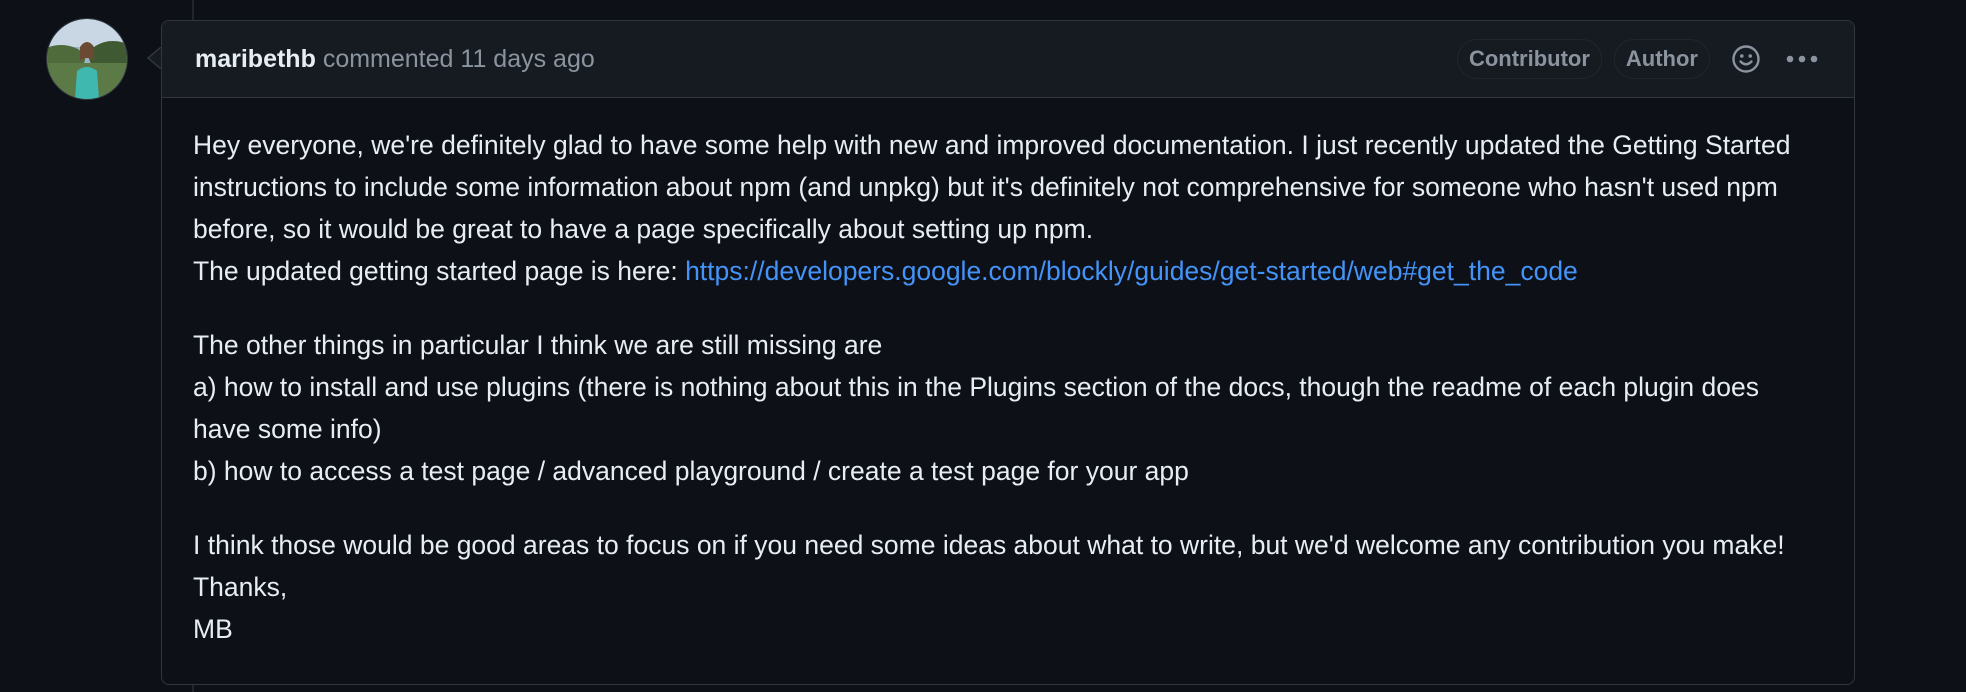 The image size is (1966, 692). I want to click on comment-timestamp: 11 days ago, so click(527, 59).